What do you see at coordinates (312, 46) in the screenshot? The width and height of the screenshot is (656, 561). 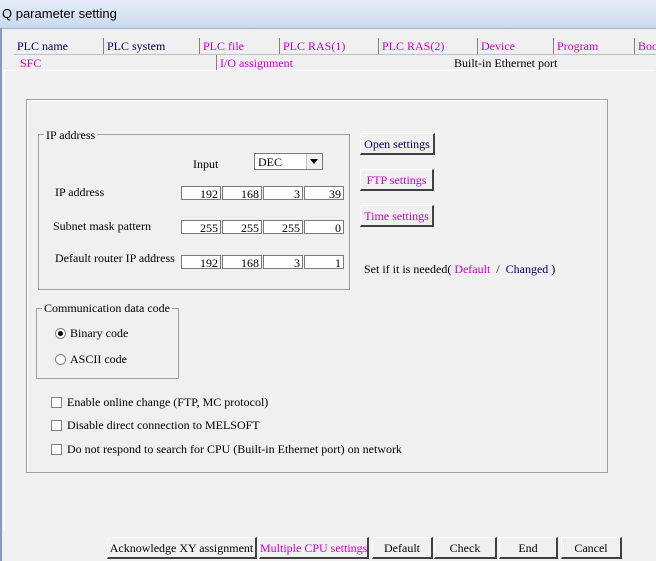 I see `tab-plc-ras-1: PLC RAS(1)` at bounding box center [312, 46].